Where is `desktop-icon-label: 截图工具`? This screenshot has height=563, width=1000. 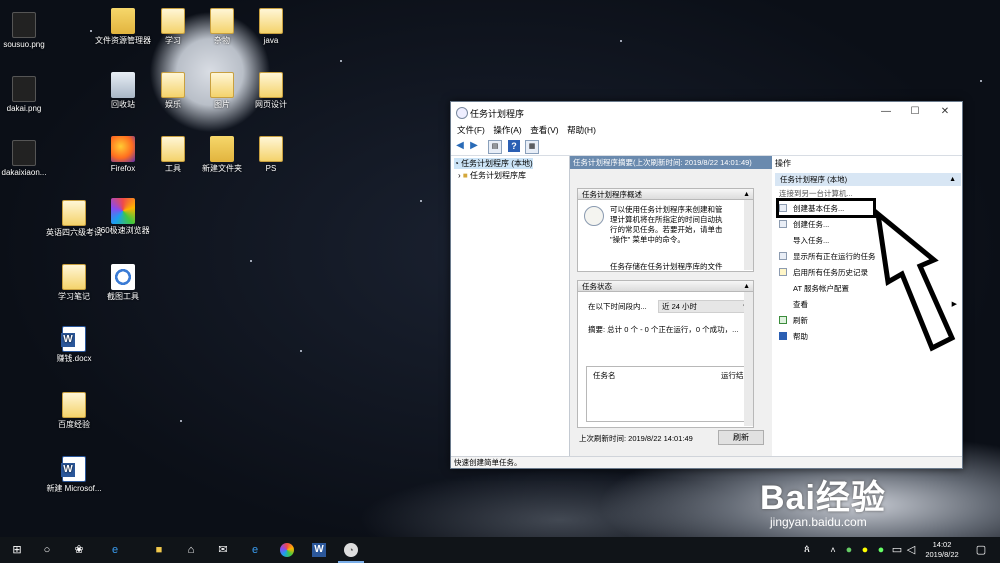
desktop-icon-label: 截图工具 is located at coordinates (123, 296).